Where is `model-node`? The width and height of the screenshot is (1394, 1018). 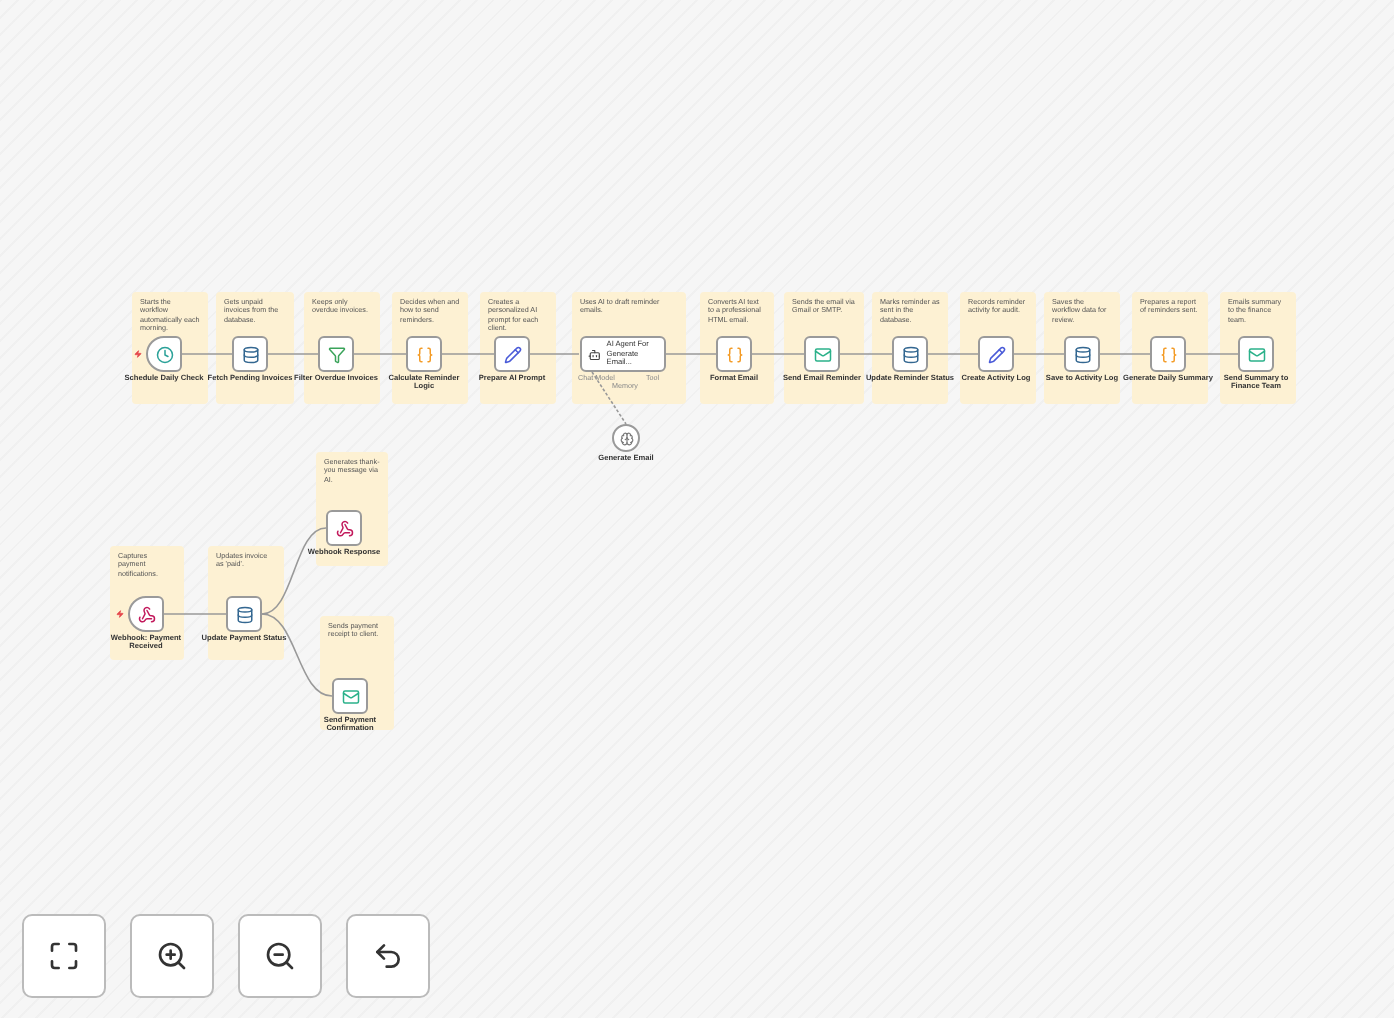
model-node is located at coordinates (626, 438).